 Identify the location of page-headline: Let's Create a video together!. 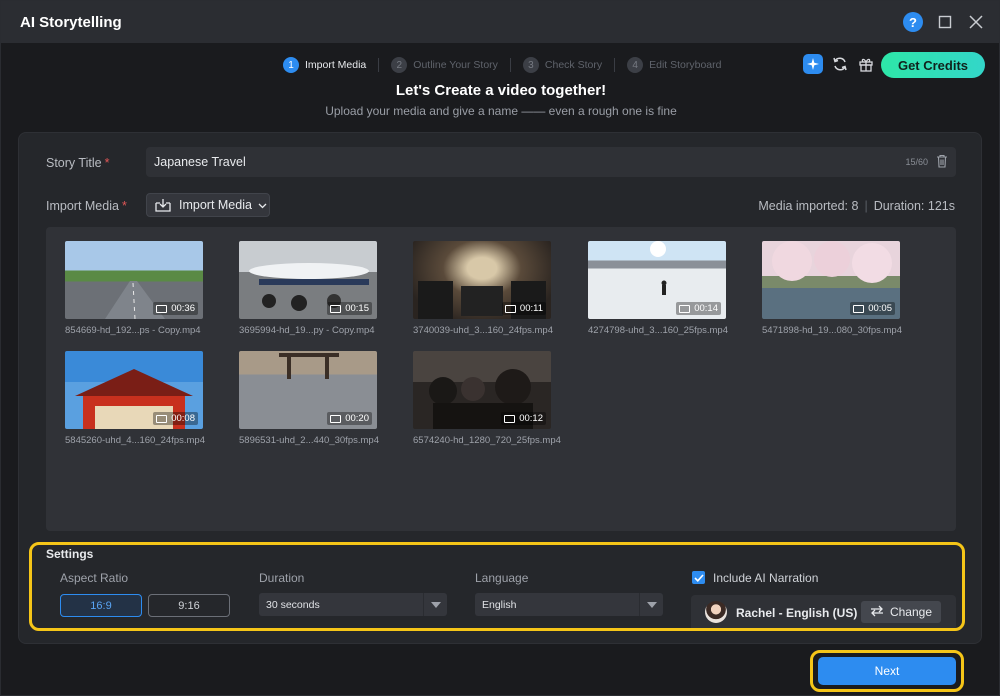
(501, 90).